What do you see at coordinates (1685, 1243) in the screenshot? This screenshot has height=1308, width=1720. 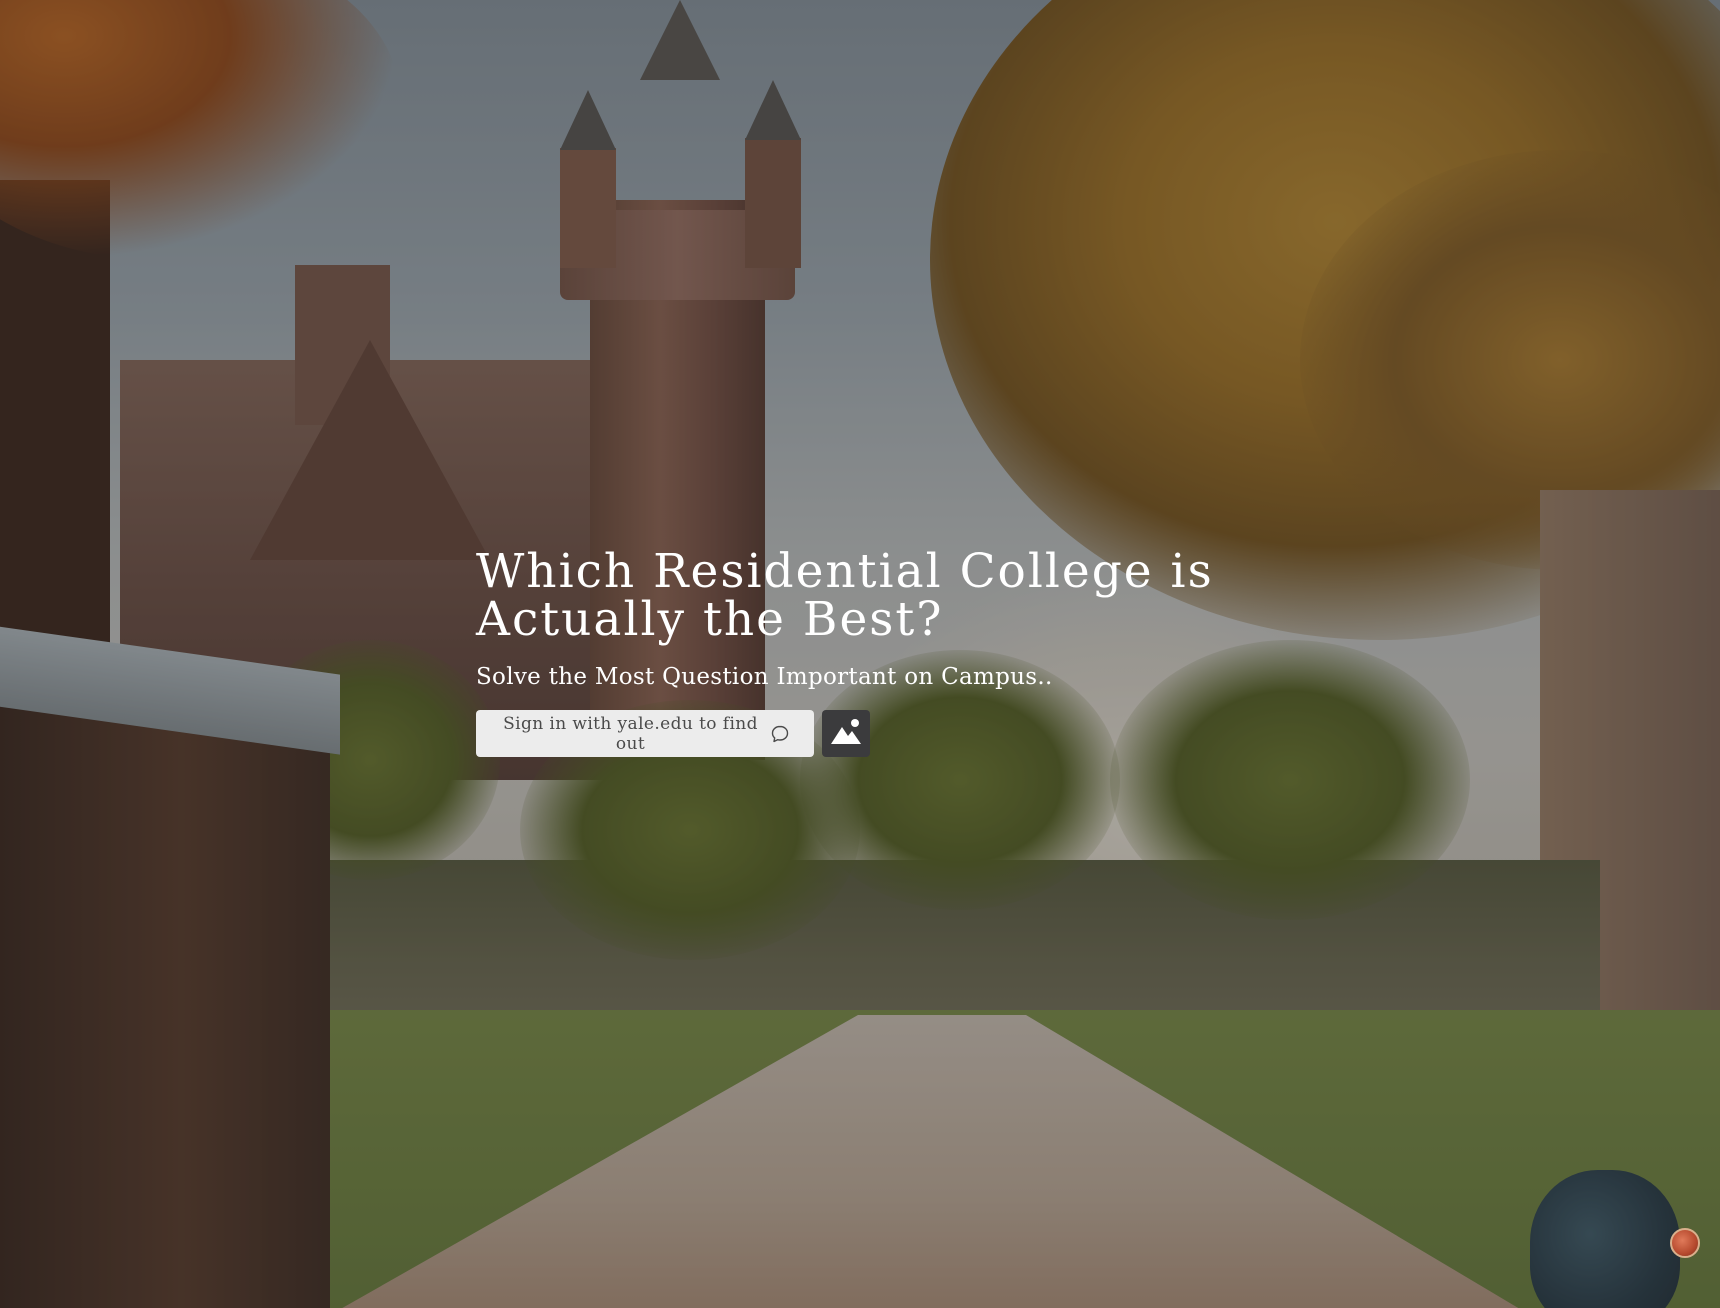 I see `badge-icon` at bounding box center [1685, 1243].